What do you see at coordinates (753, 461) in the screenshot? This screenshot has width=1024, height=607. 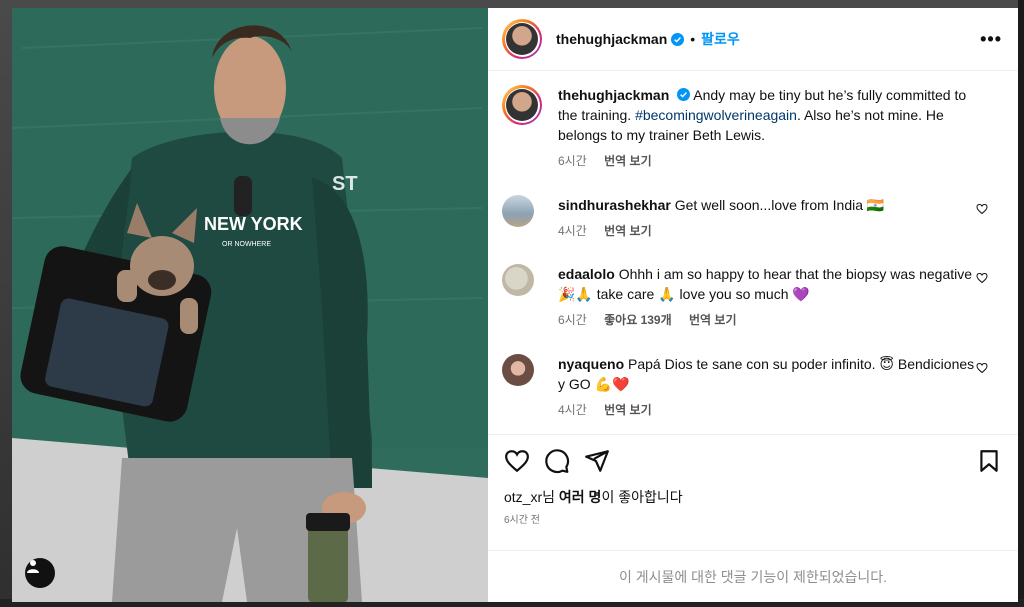 I see `action-icons` at bounding box center [753, 461].